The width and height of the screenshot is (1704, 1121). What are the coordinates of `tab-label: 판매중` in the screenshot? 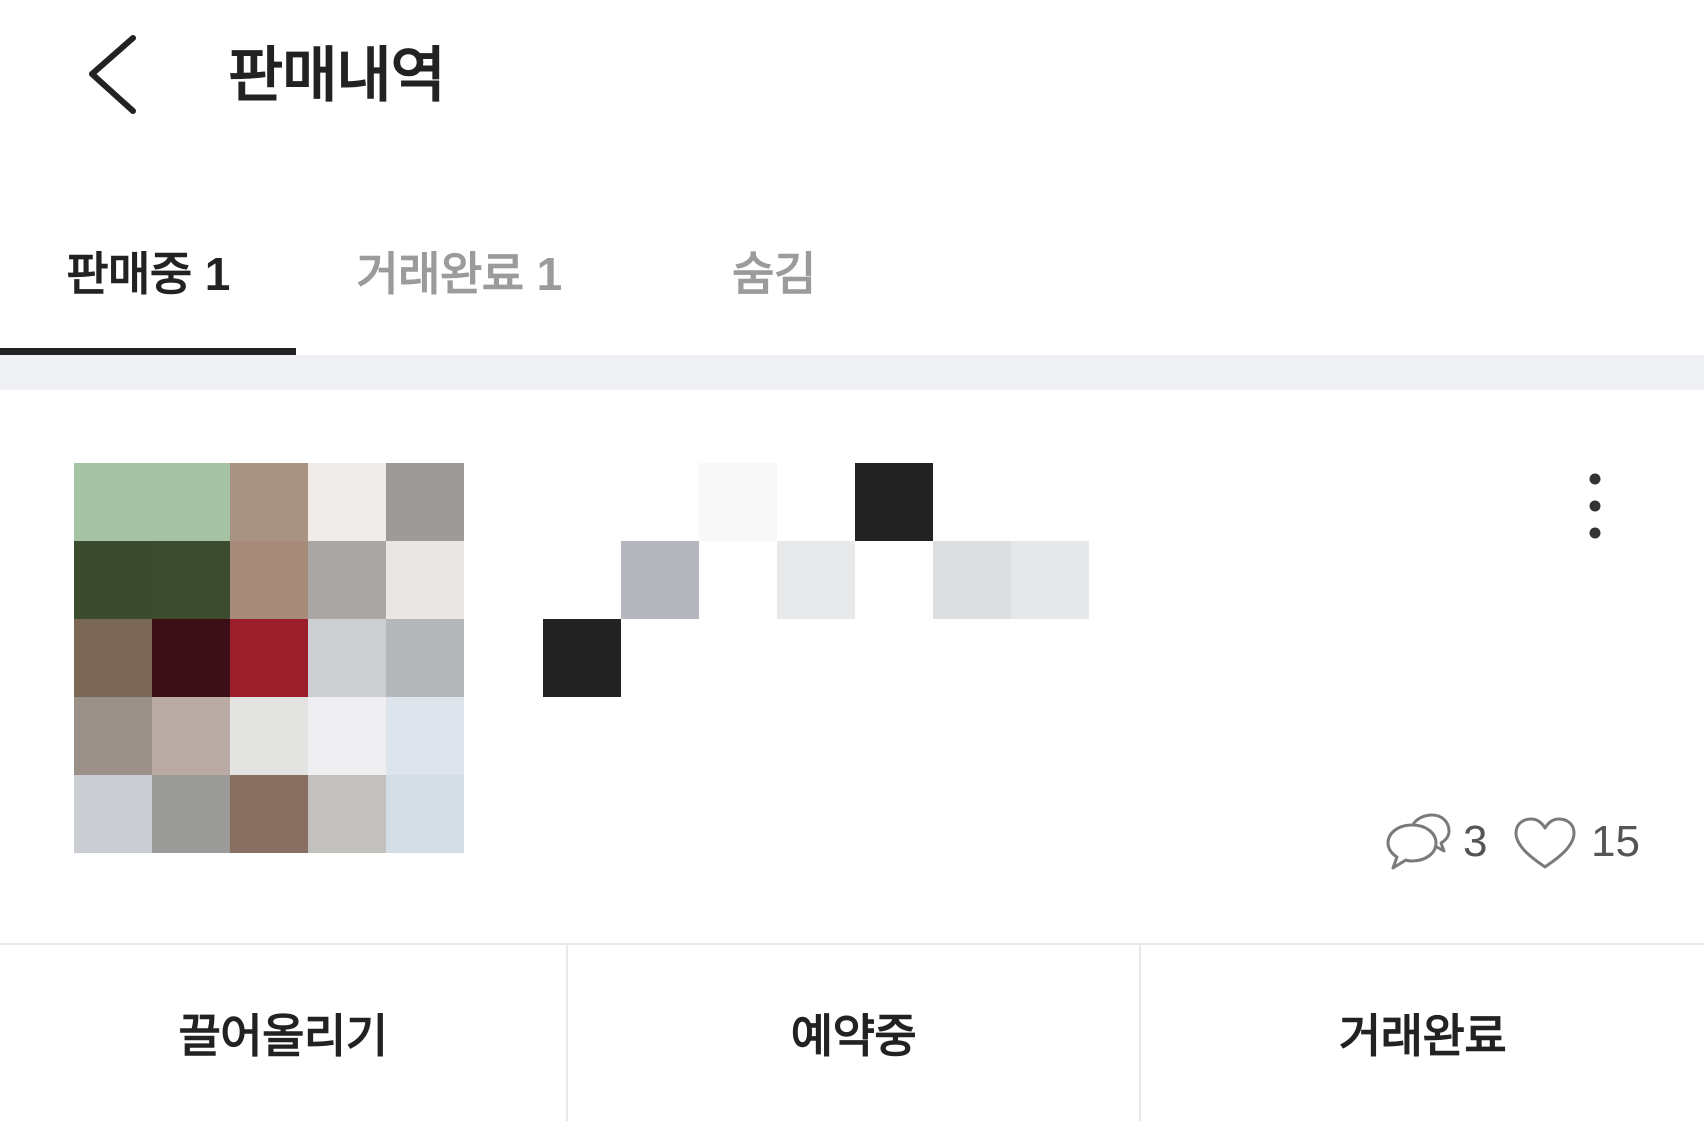 It's located at (129, 274).